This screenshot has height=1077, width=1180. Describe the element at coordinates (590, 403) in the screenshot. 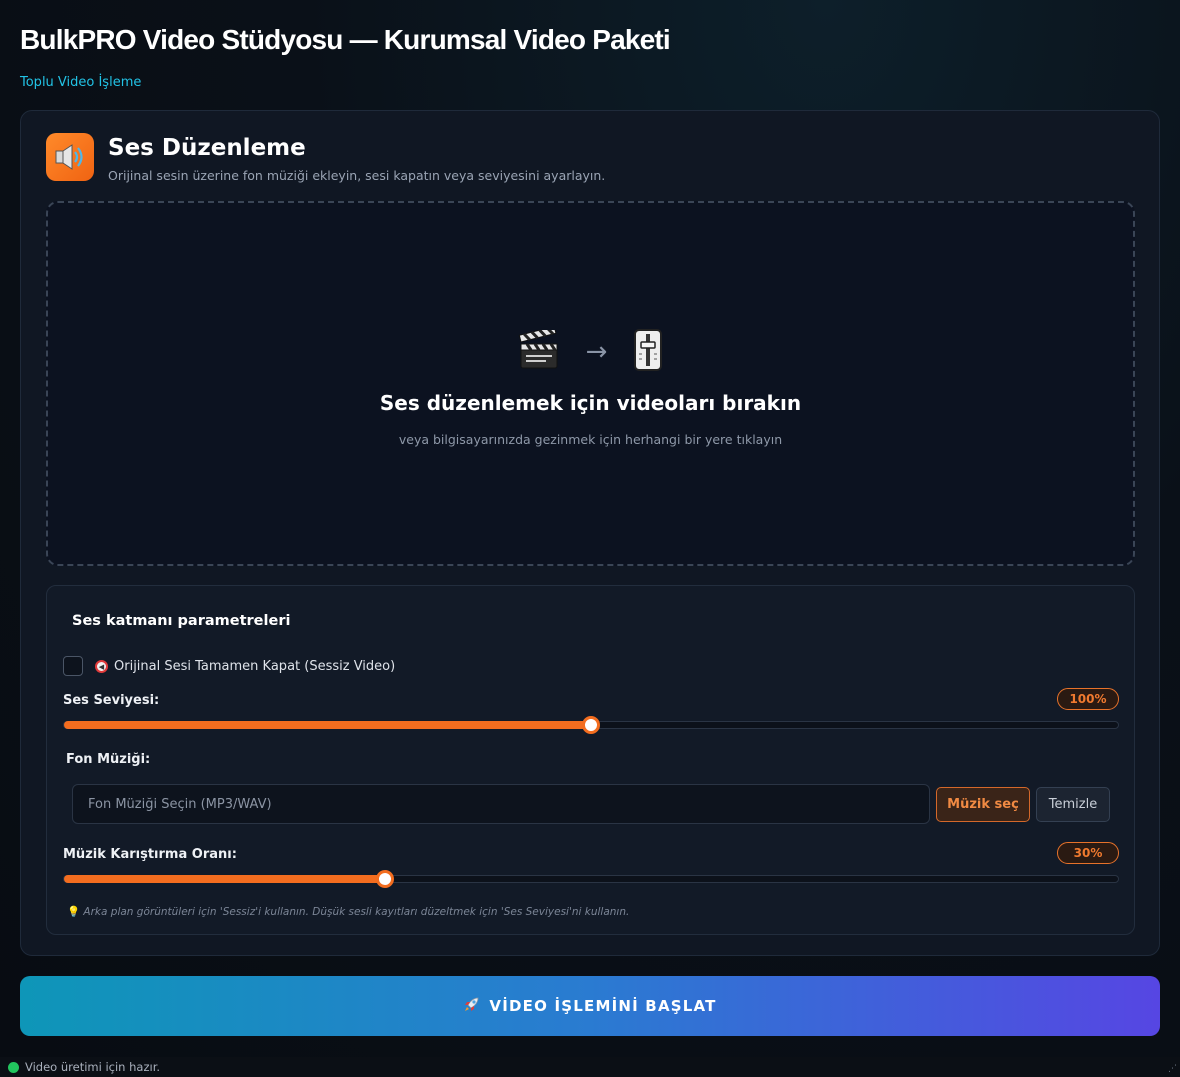

I see `dropzone-title: Ses düzenlemek için videoları bırakın` at that location.